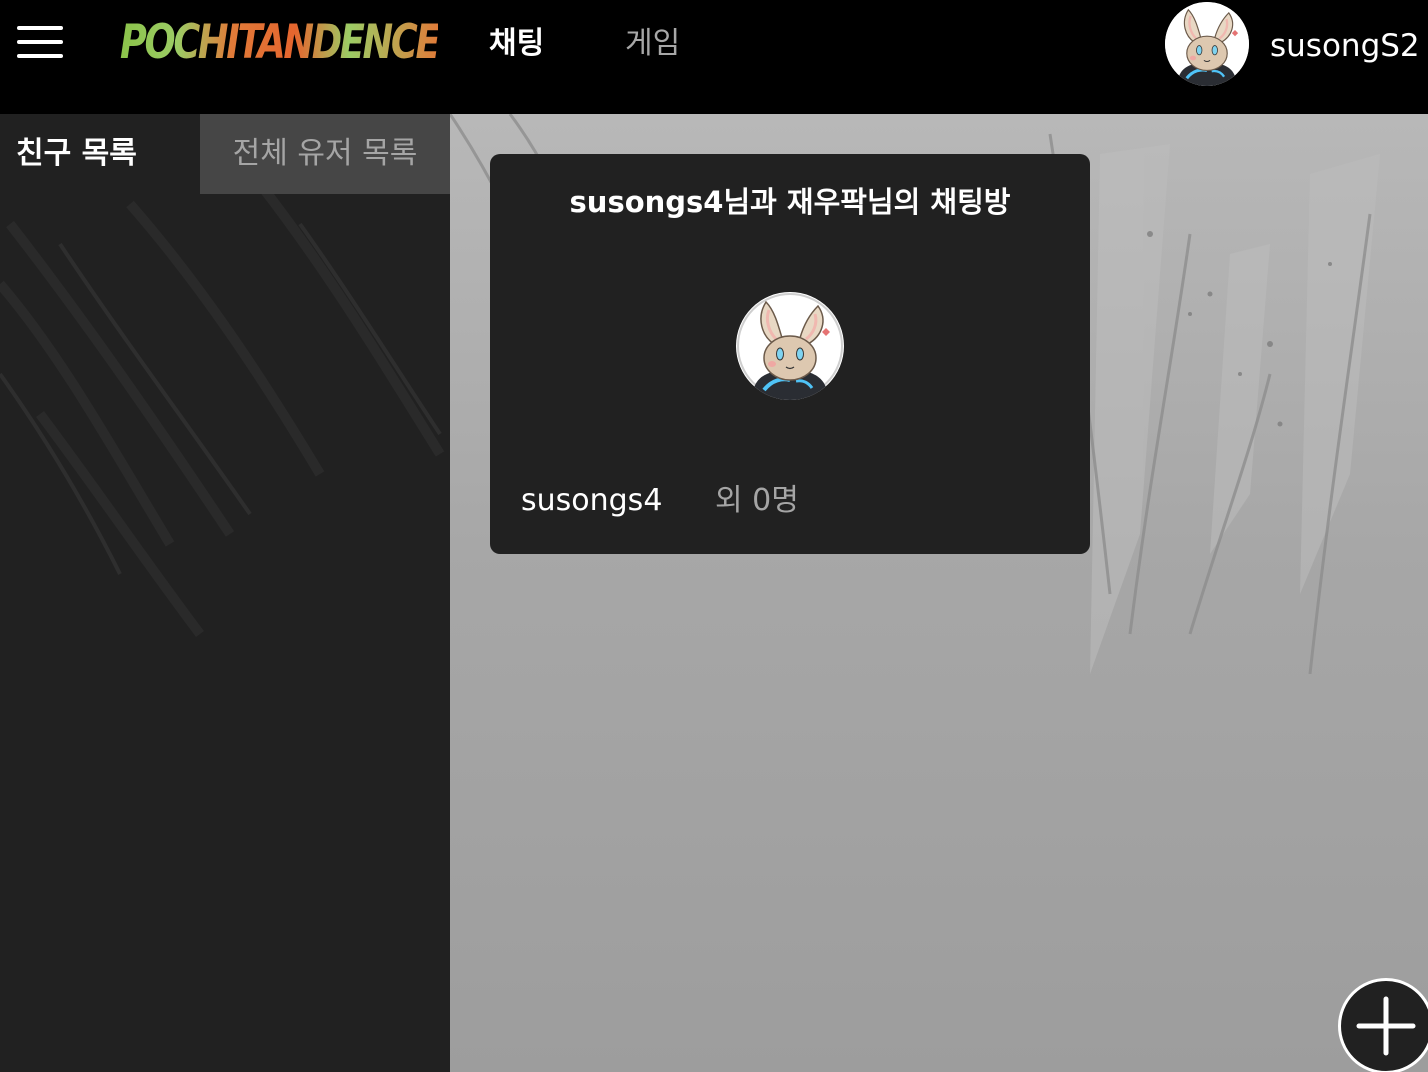  I want to click on chat-room-title: susongs4님과 재우팍님의 채팅방, so click(790, 202).